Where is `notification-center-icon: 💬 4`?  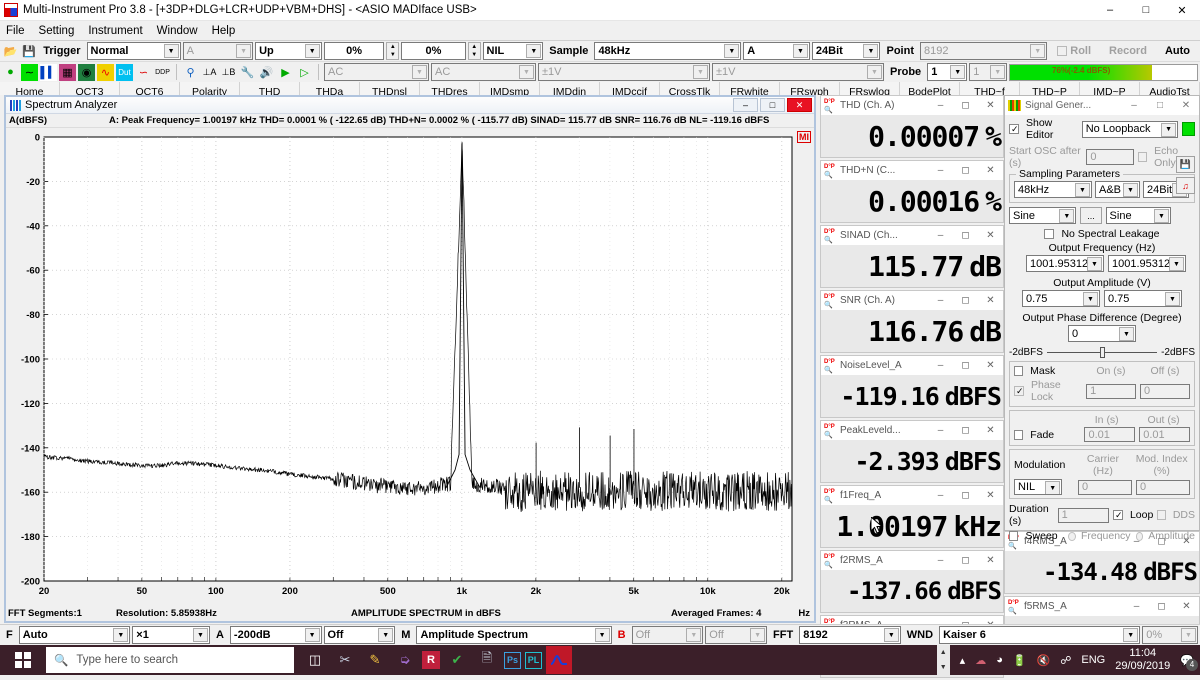
notification-center-icon: 💬 4 is located at coordinates (1189, 662).